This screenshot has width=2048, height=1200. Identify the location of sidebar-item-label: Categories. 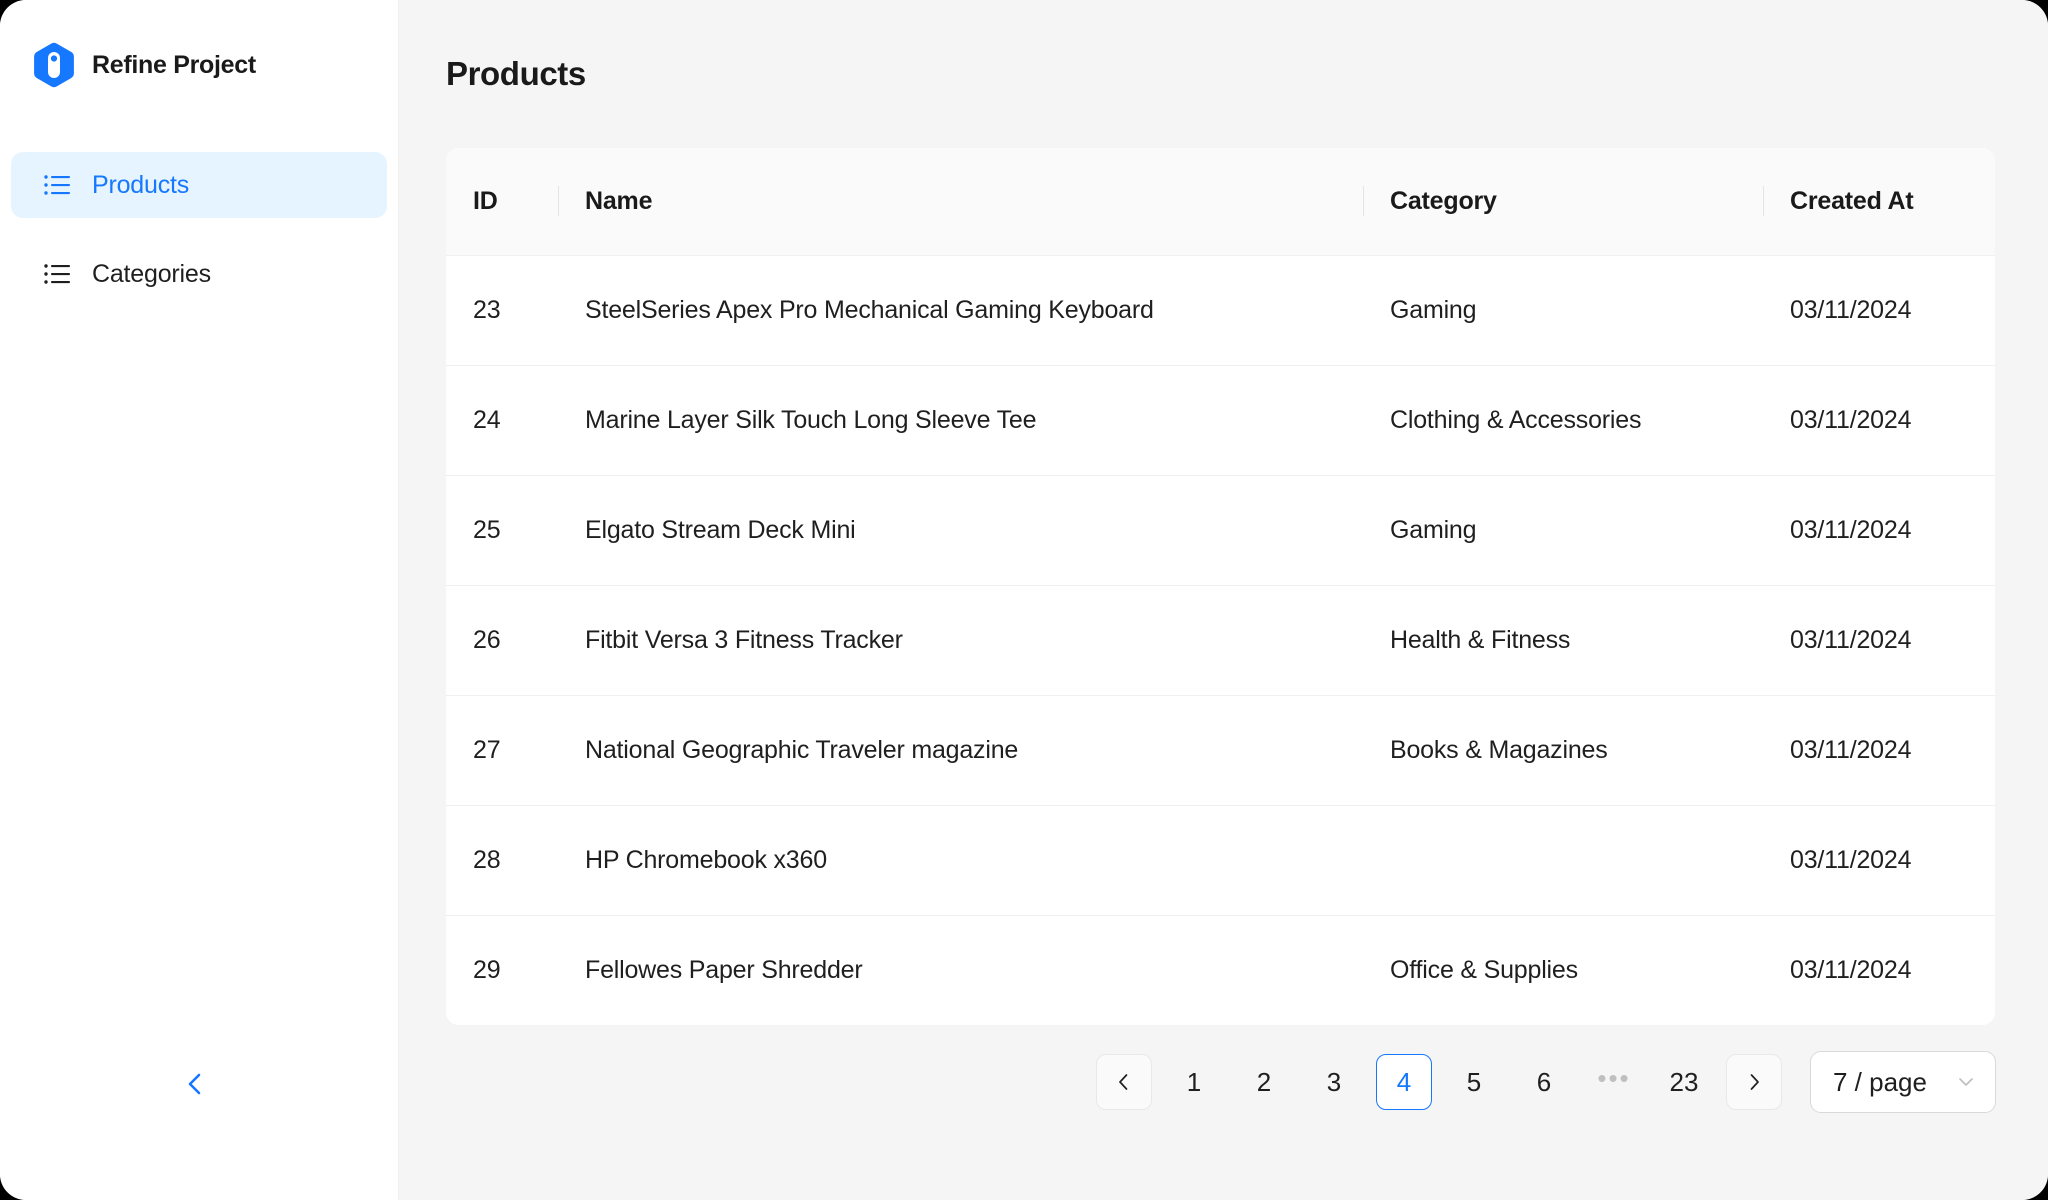
(151, 273).